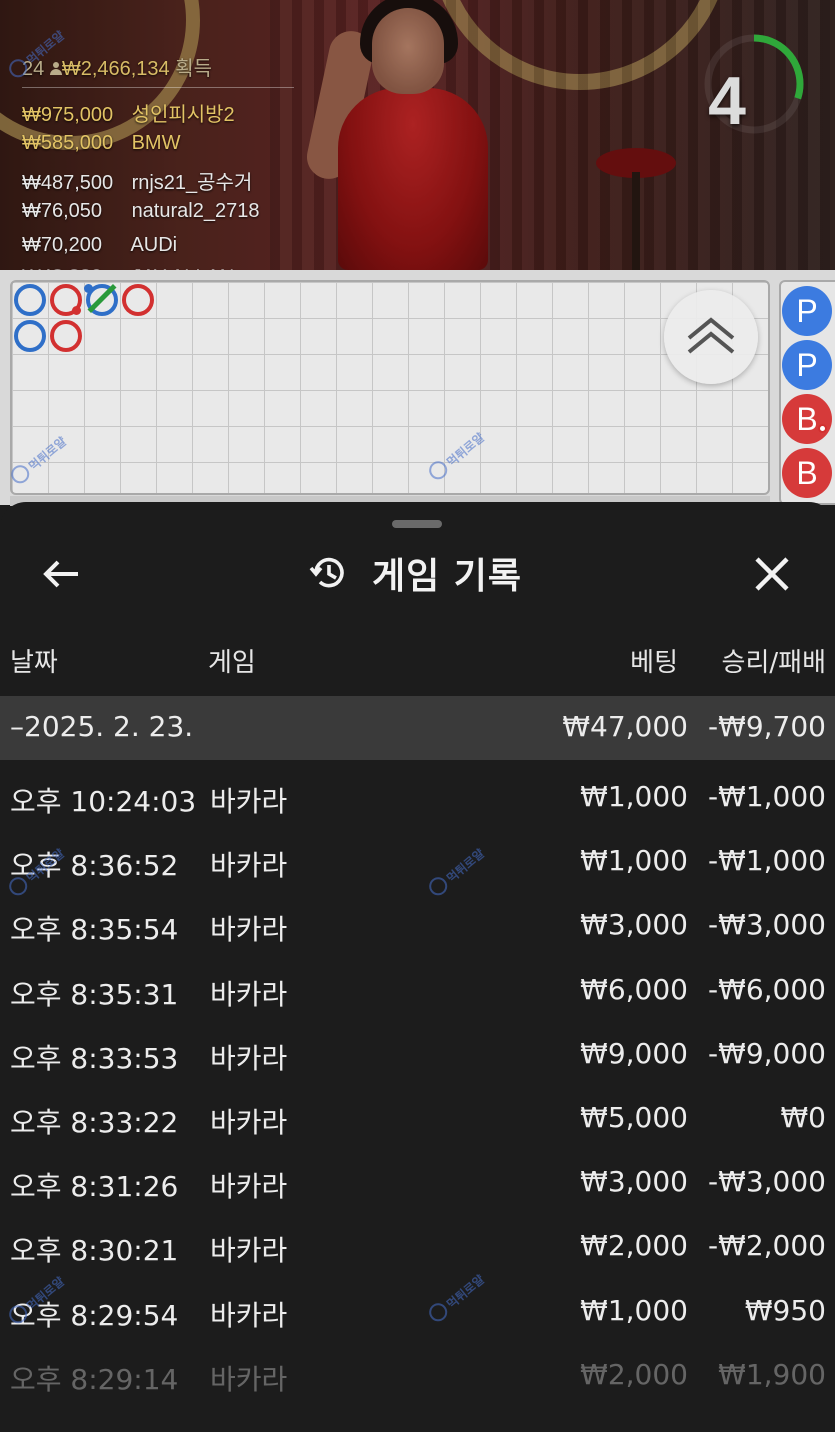 The width and height of the screenshot is (835, 1432). I want to click on sheet-drag-handle, so click(417, 524).